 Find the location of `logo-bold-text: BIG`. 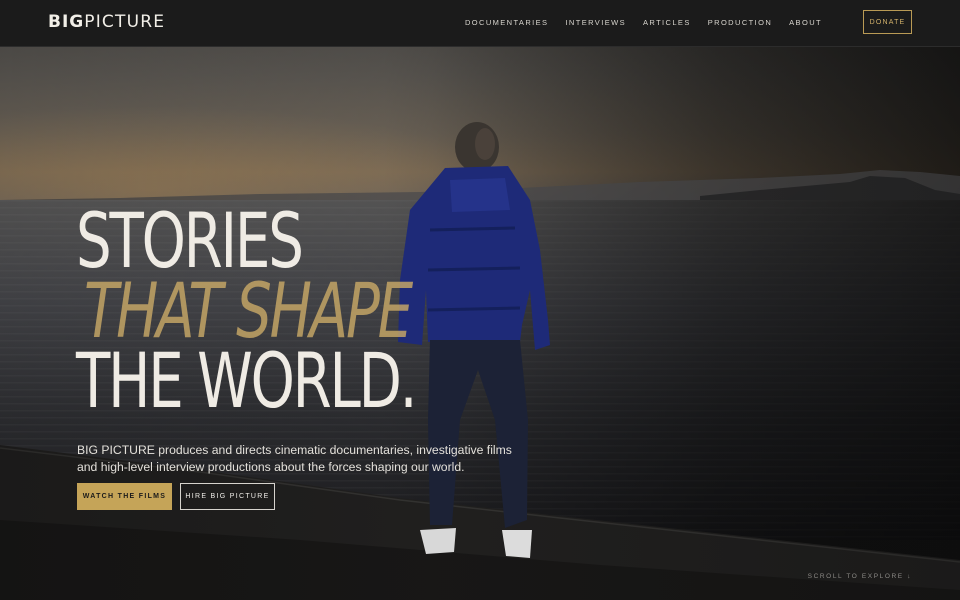

logo-bold-text: BIG is located at coordinates (66, 22).